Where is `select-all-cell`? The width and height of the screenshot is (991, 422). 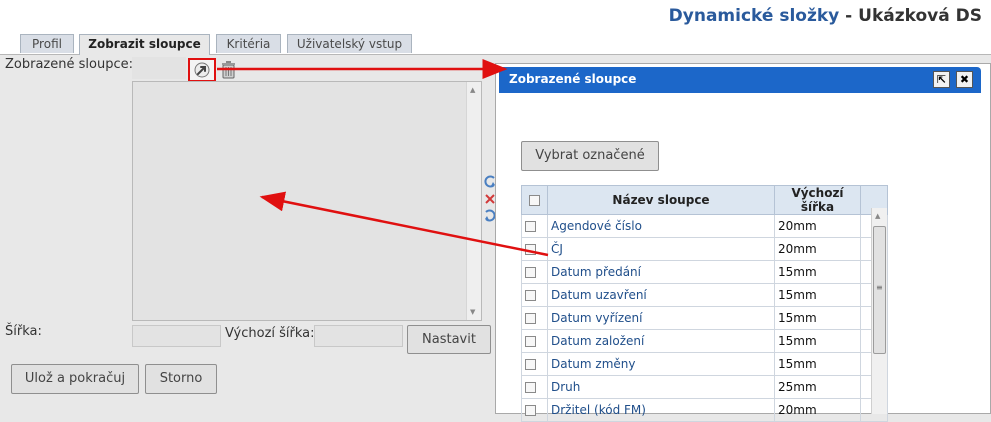
select-all-cell is located at coordinates (534, 200).